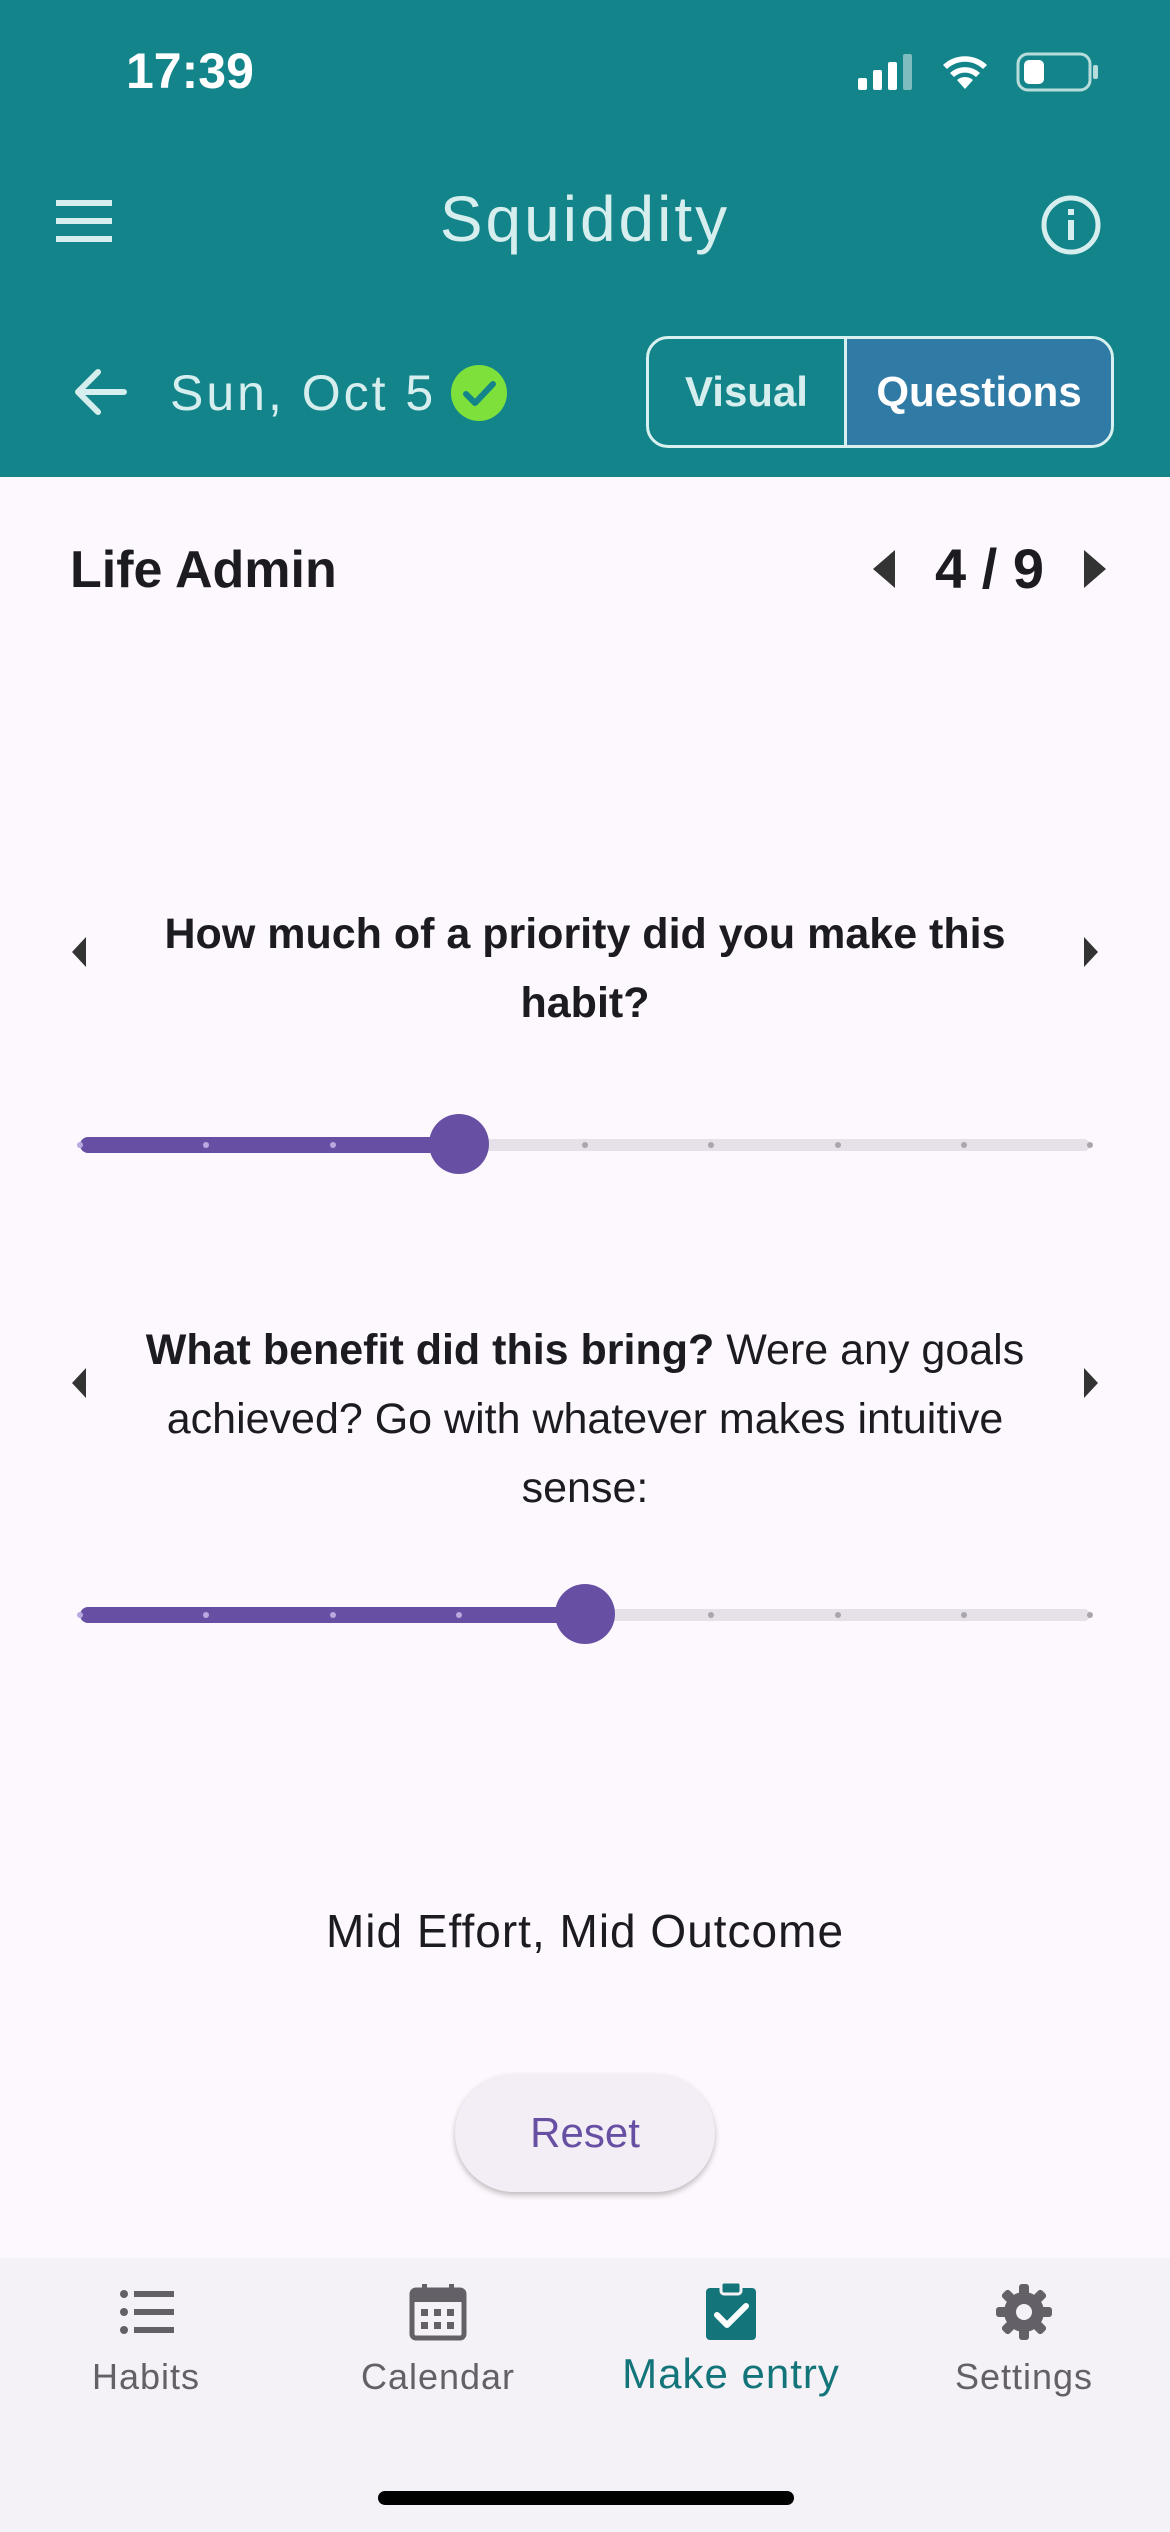 The height and width of the screenshot is (2532, 1170). What do you see at coordinates (586, 2498) in the screenshot?
I see `home-indicator` at bounding box center [586, 2498].